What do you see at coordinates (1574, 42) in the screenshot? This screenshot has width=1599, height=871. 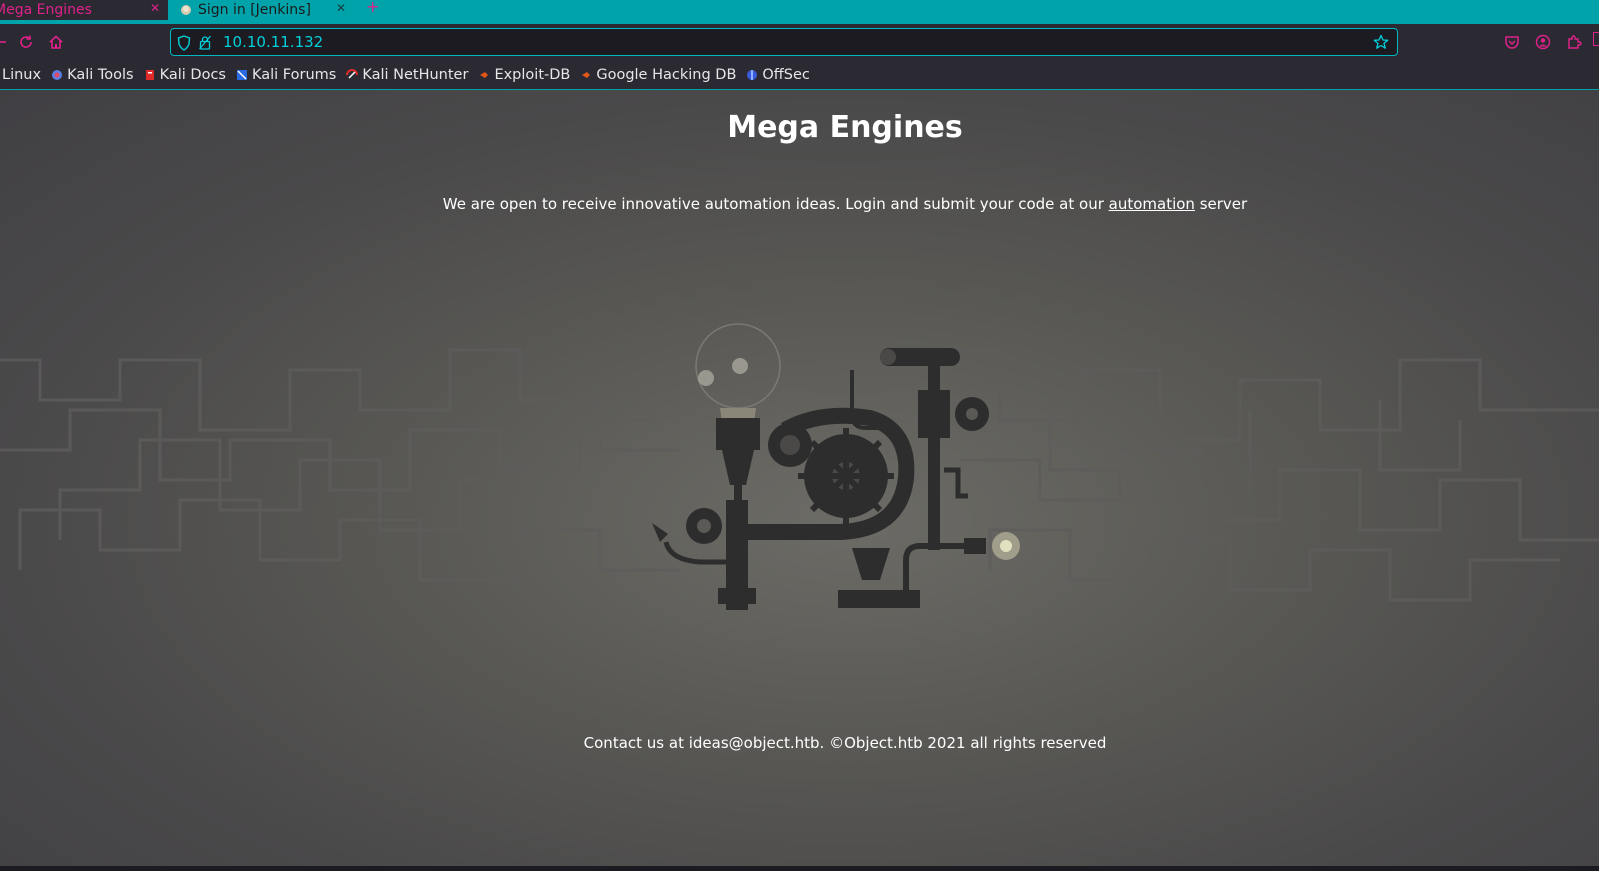 I see `extensions-icon` at bounding box center [1574, 42].